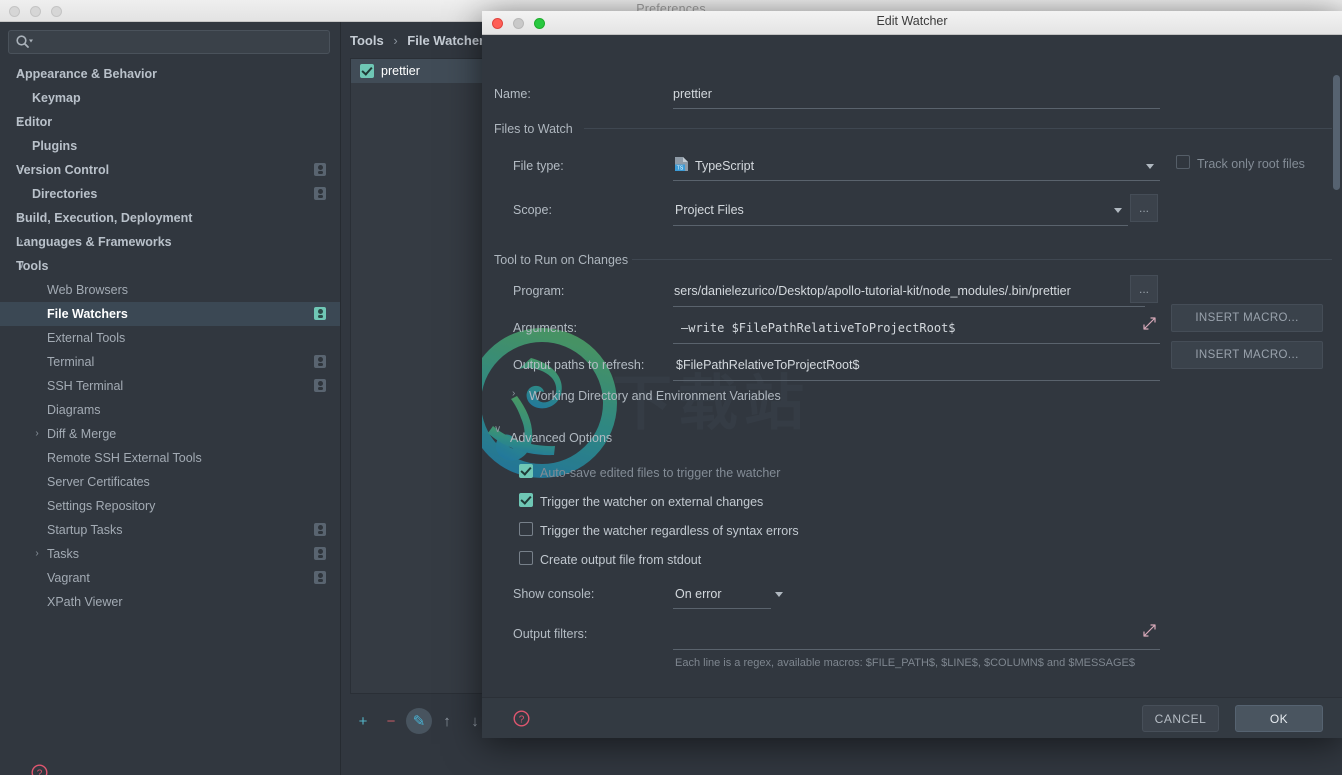 The image size is (1342, 775). Describe the element at coordinates (449, 40) in the screenshot. I see `breadcrumb-current: File Watchers` at that location.